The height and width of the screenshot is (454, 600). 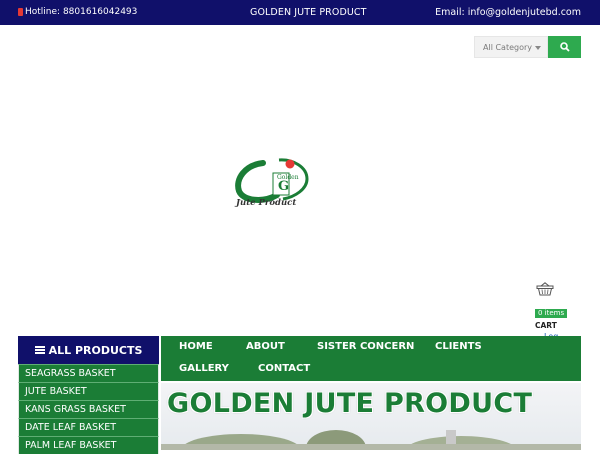 I want to click on list-icon, so click(x=39, y=350).